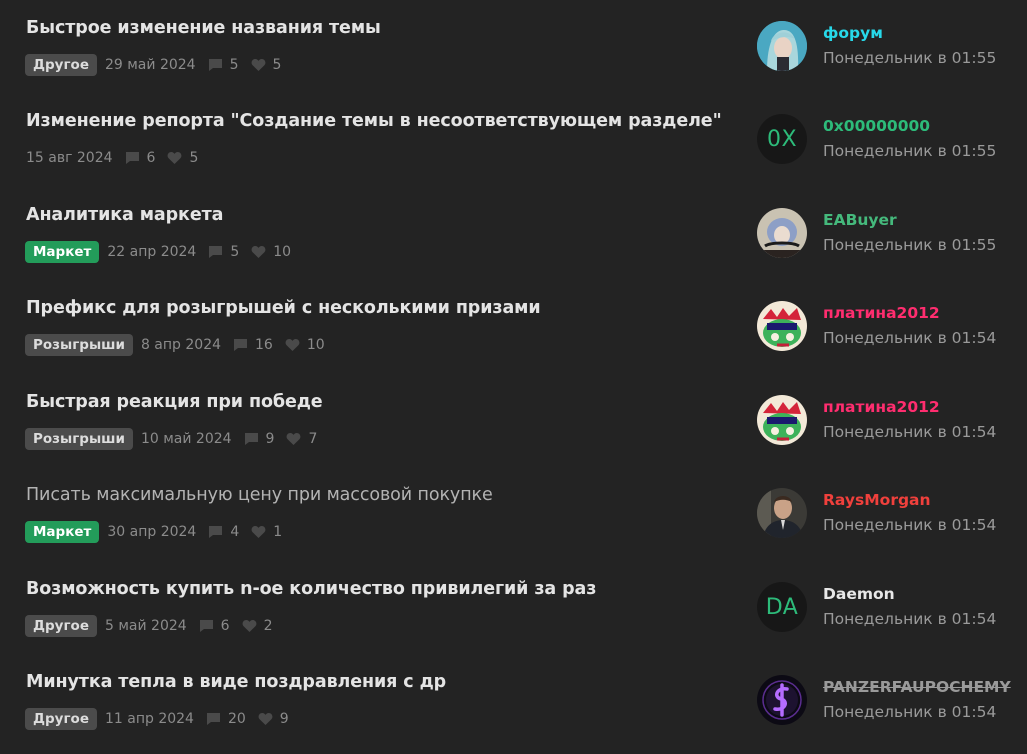 This screenshot has height=754, width=1027. Describe the element at coordinates (313, 439) in the screenshot. I see `like-count: 7` at that location.